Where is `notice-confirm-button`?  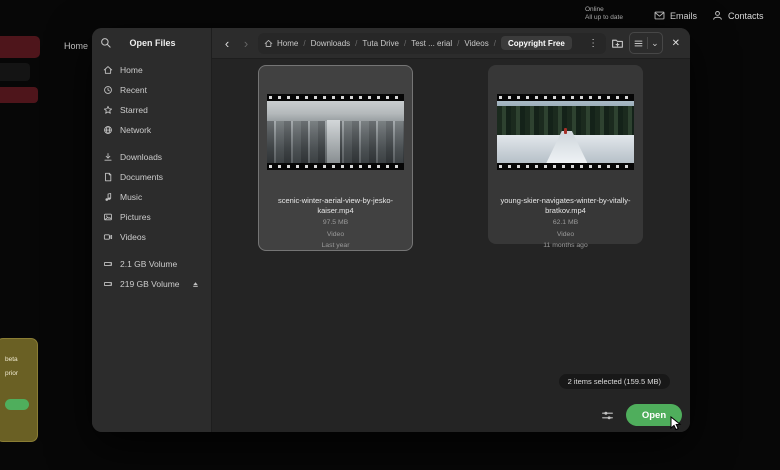 notice-confirm-button is located at coordinates (17, 404).